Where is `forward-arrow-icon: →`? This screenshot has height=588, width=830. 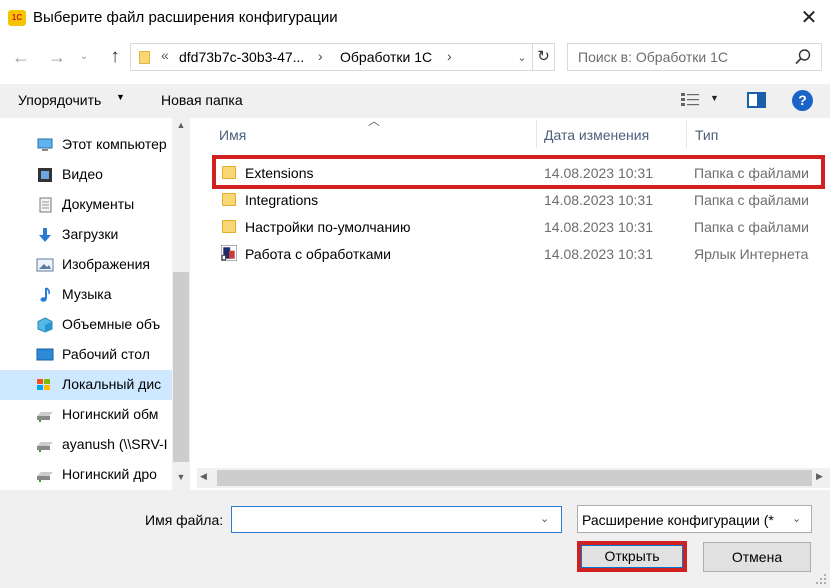
forward-arrow-icon: → is located at coordinates (57, 57).